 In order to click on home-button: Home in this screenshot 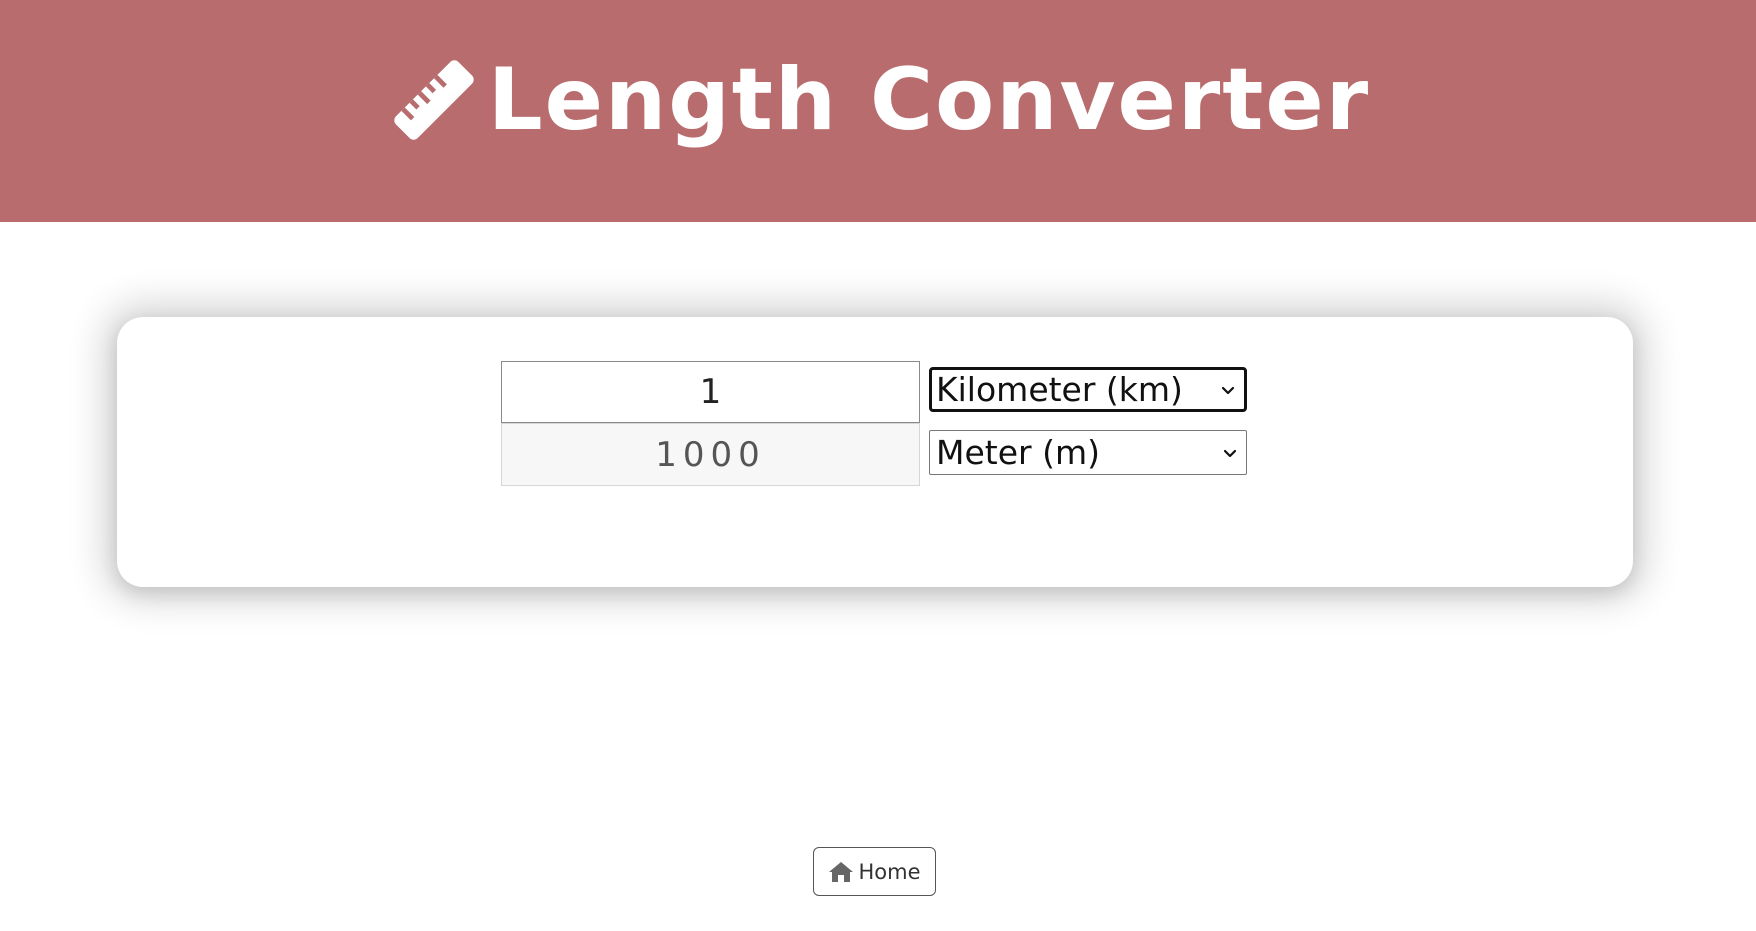, I will do `click(874, 871)`.